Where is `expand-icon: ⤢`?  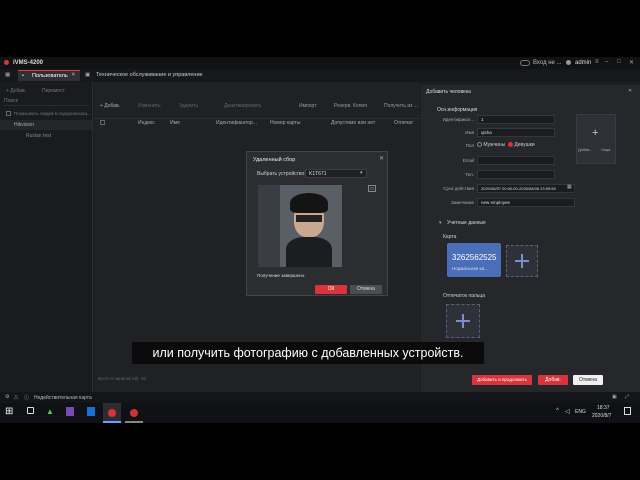
expand-icon: ⤢ is located at coordinates (627, 397).